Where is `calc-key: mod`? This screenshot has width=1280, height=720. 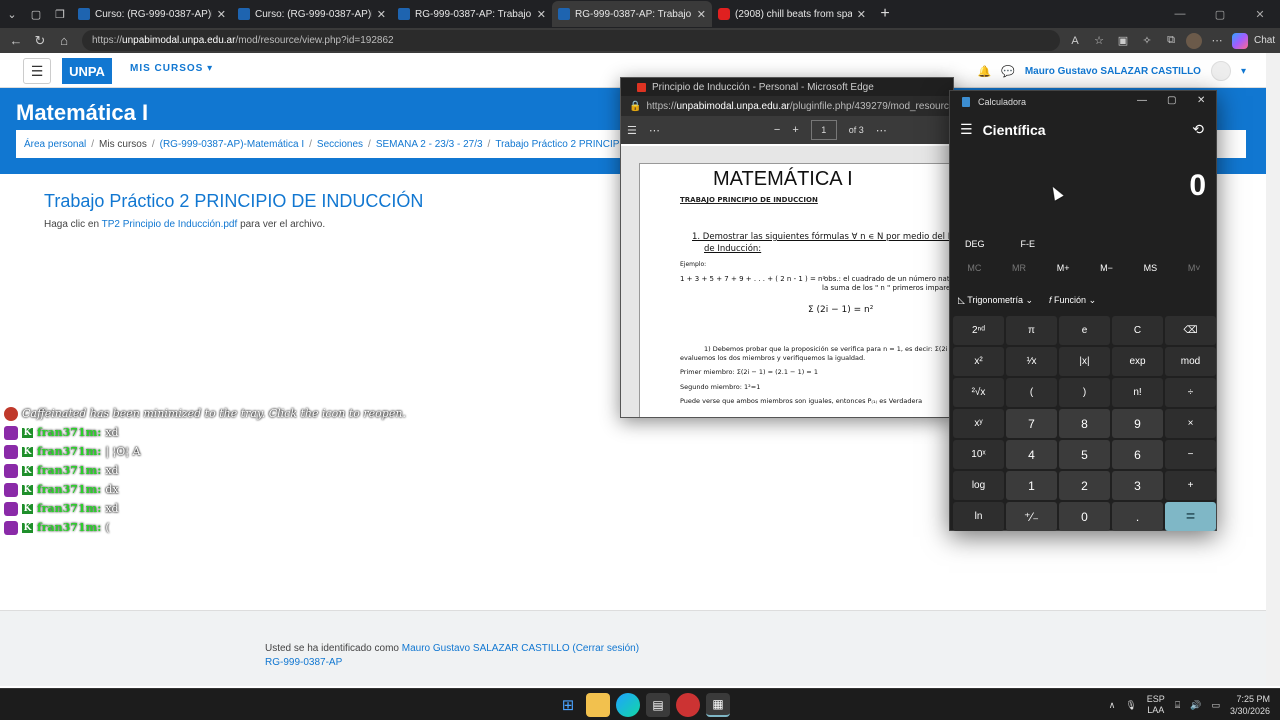
calc-key: mod is located at coordinates (1190, 361).